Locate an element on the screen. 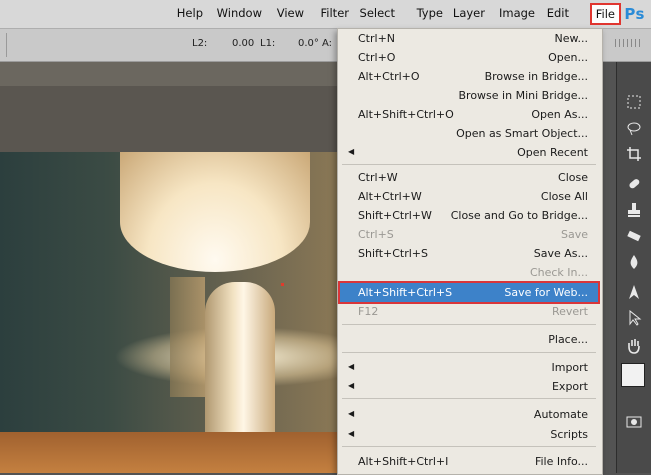 The width and height of the screenshot is (651, 475). menu-view: View is located at coordinates (290, 13).